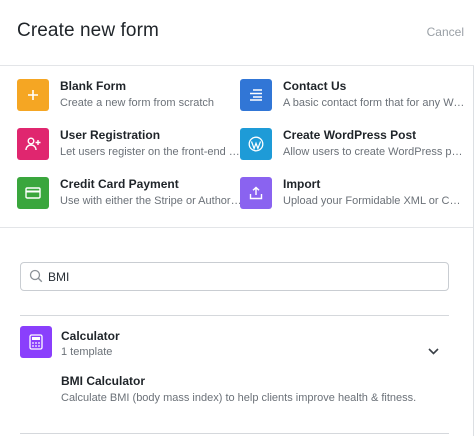 The image size is (474, 436). I want to click on category-count: 1 template, so click(87, 352).